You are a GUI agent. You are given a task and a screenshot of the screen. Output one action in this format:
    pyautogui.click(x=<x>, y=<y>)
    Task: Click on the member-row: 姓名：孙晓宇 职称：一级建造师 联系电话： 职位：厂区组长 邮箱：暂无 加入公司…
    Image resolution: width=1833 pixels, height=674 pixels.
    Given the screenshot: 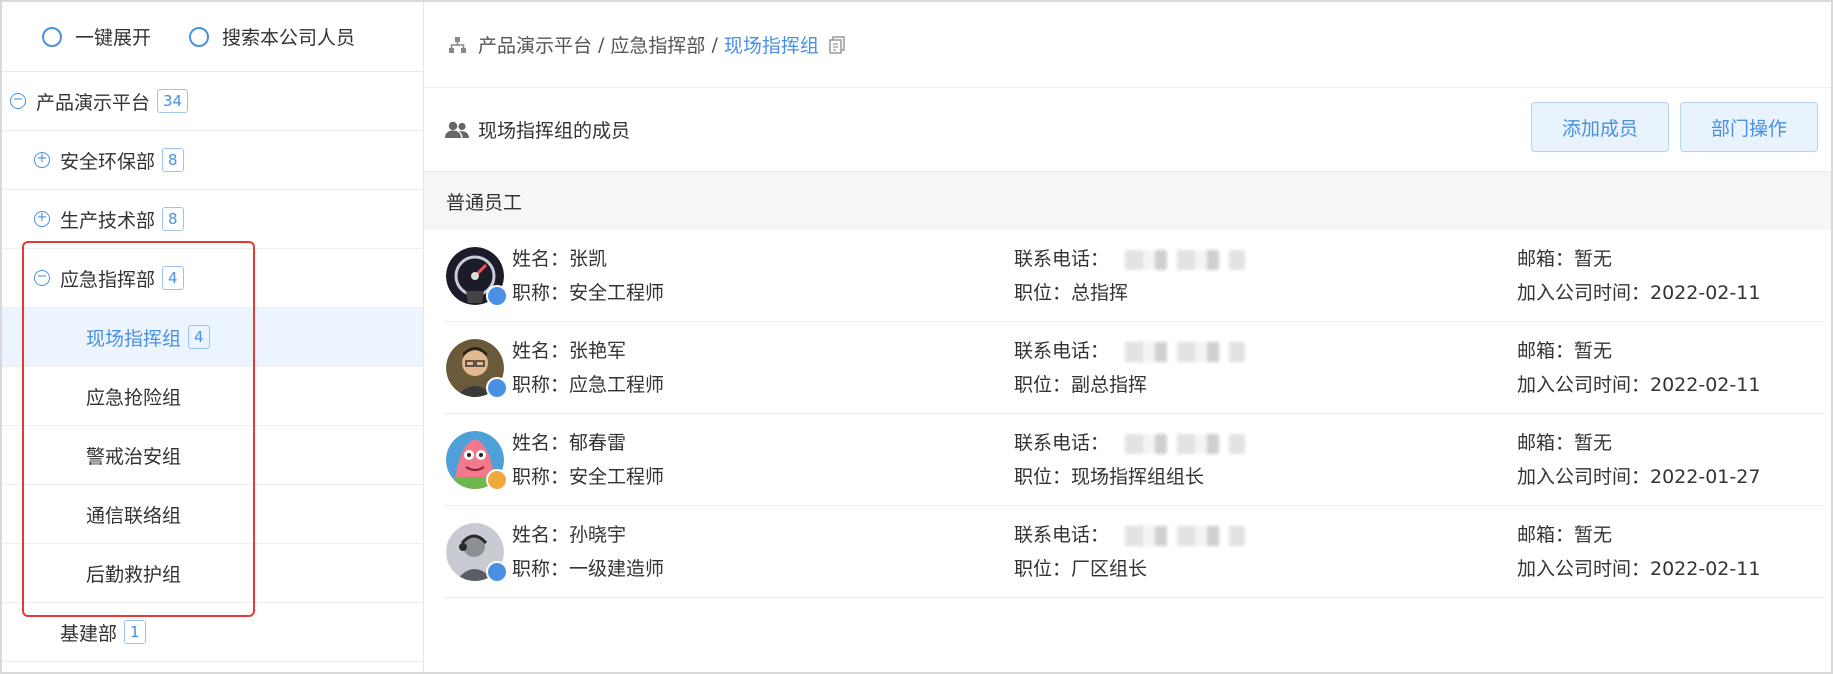 What is the action you would take?
    pyautogui.click(x=1134, y=552)
    